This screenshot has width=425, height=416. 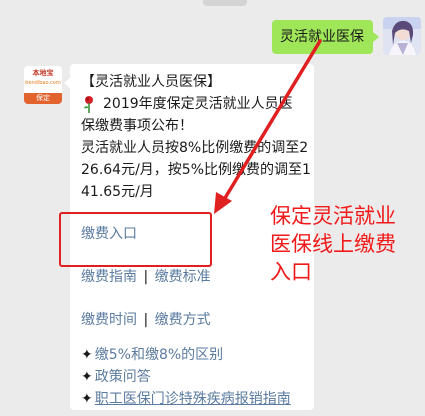 I want to click on annotation-text: 保定灵活就业 医保线上缴费 入口, so click(x=345, y=244).